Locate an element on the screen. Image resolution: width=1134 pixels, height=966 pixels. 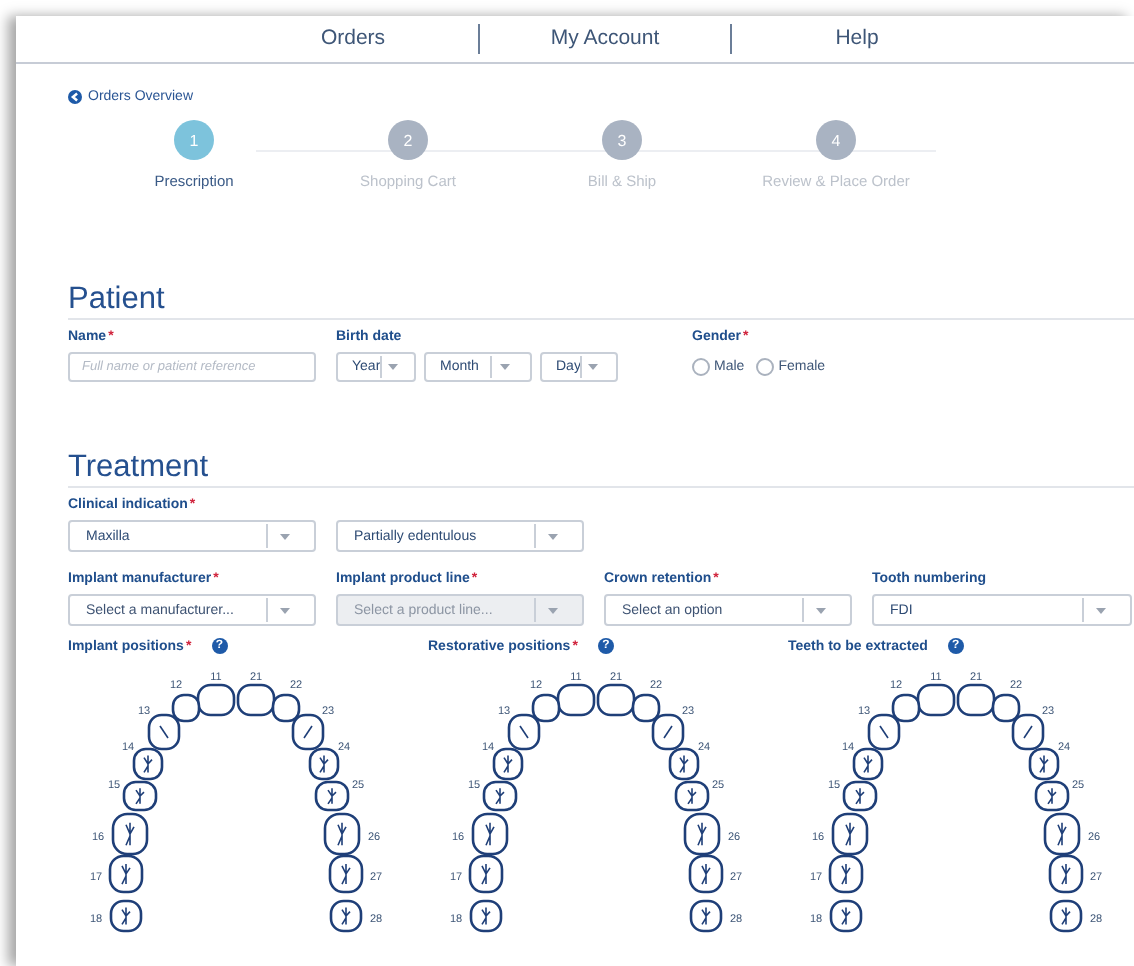
nav-link: My Account is located at coordinates (605, 39).